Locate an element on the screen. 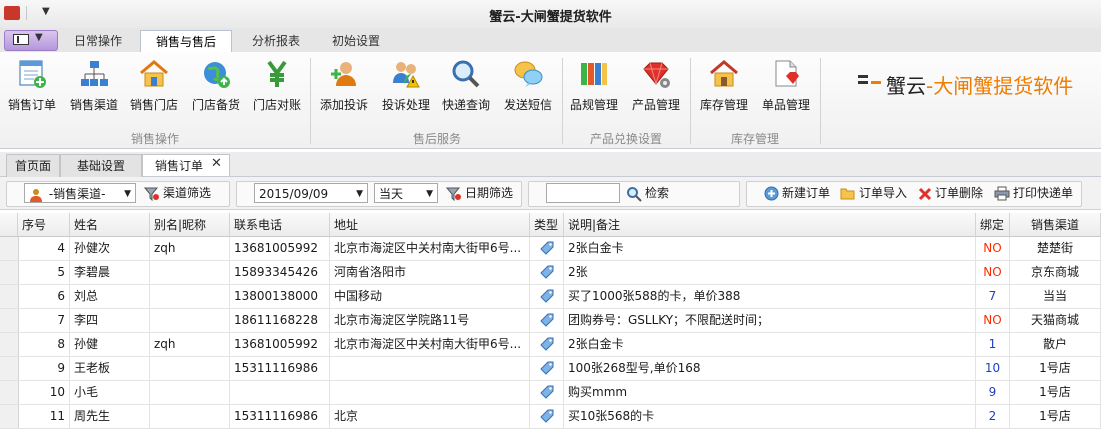 This screenshot has height=434, width=1101. delete-order-button: 订单删除 is located at coordinates (950, 193).